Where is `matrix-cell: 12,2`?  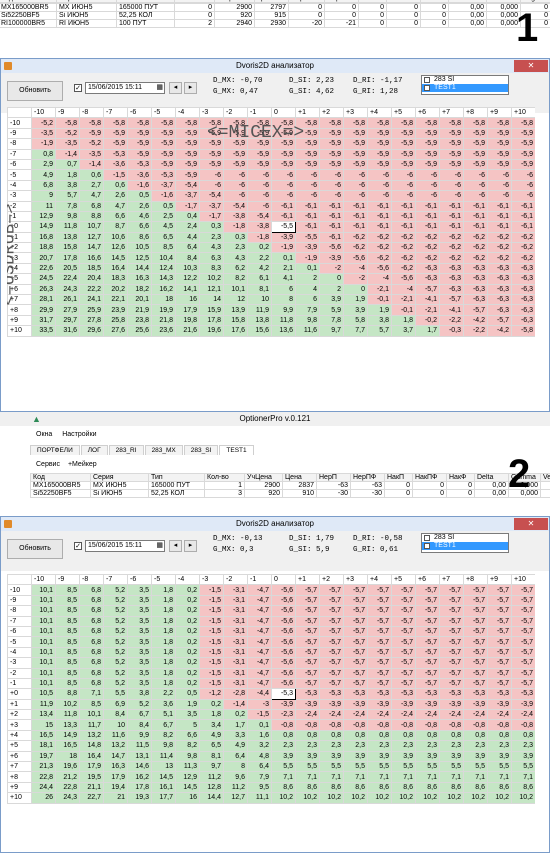 matrix-cell: 12,2 is located at coordinates (187, 279).